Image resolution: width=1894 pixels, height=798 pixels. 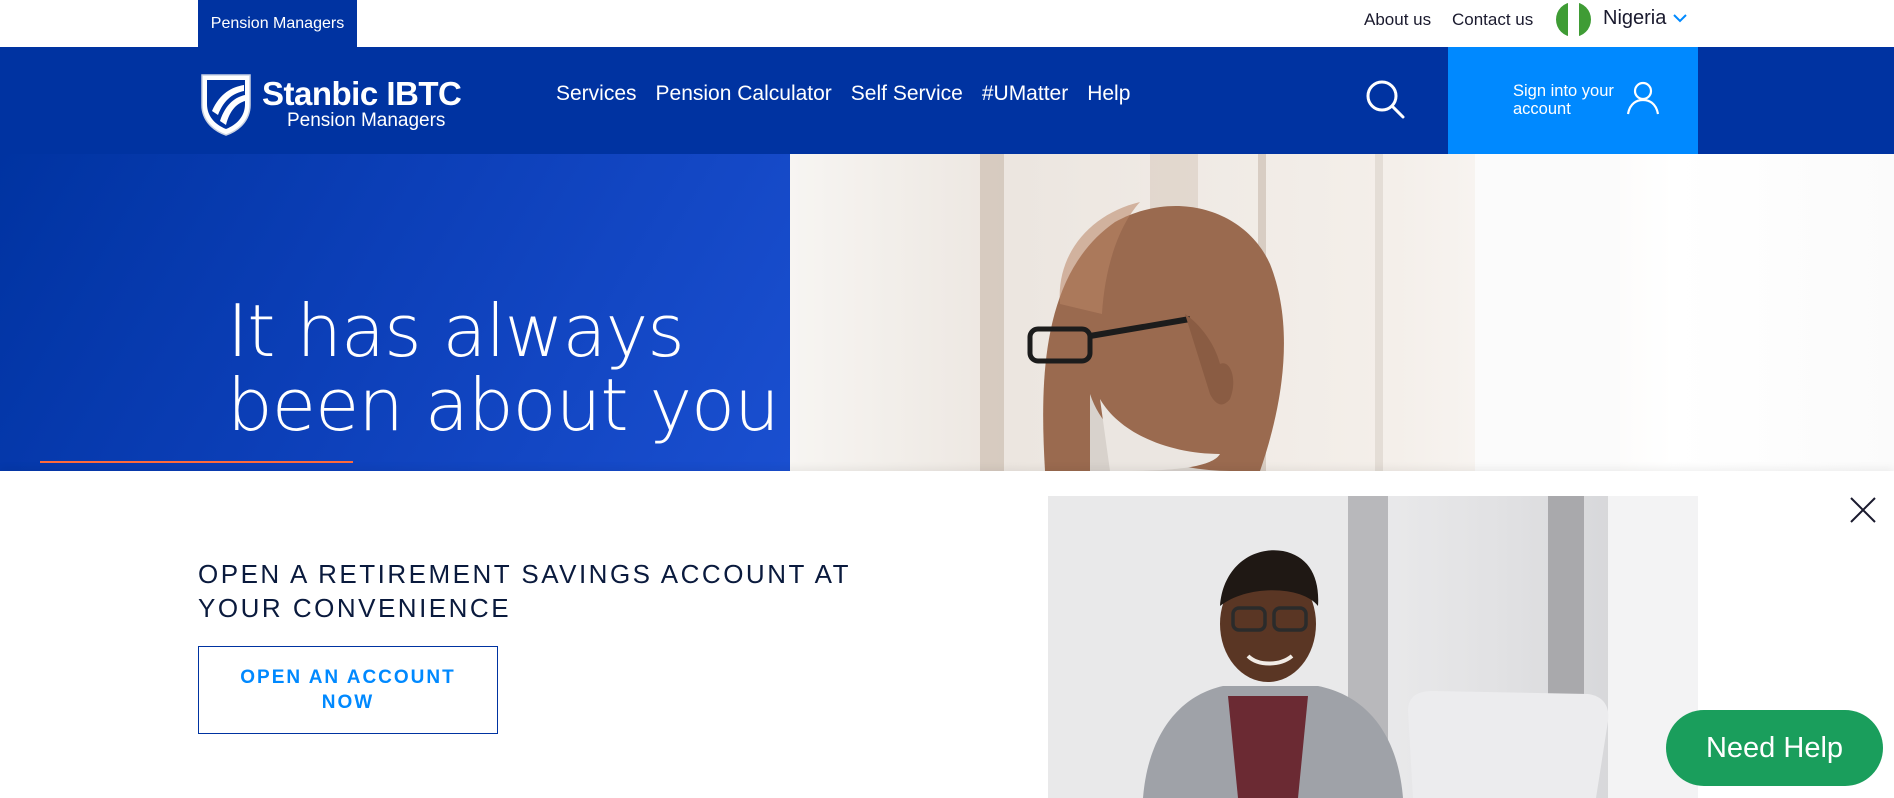 I want to click on hero-photo-illustration, so click(x=1300, y=312).